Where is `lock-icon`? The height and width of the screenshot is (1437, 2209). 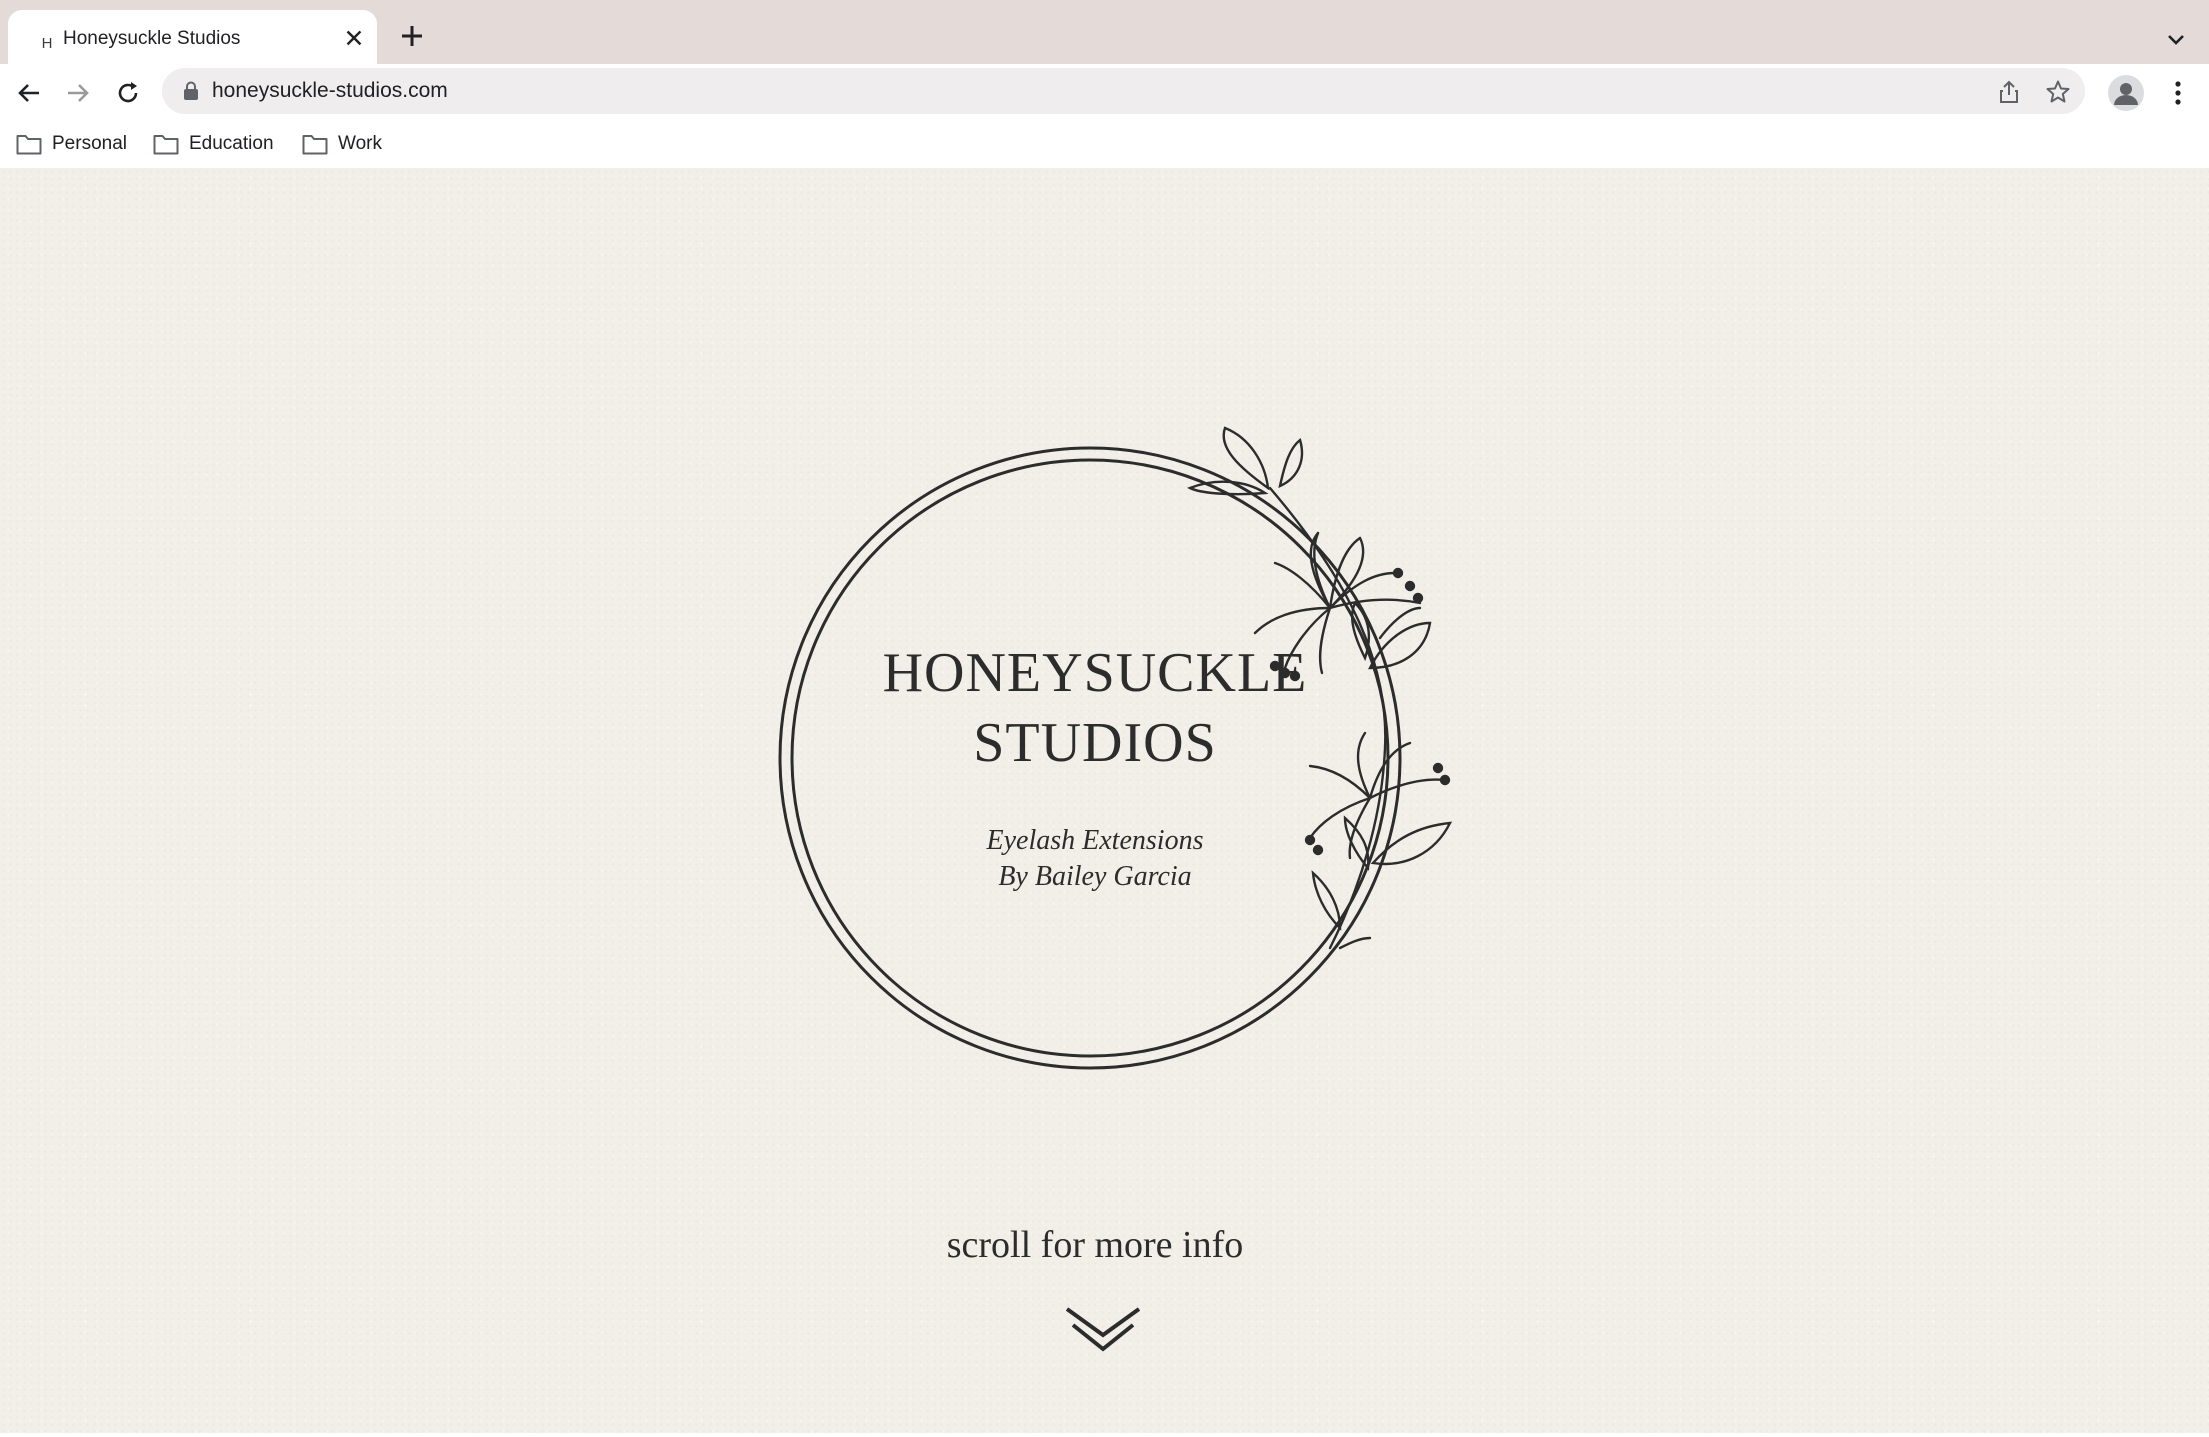
lock-icon is located at coordinates (191, 91).